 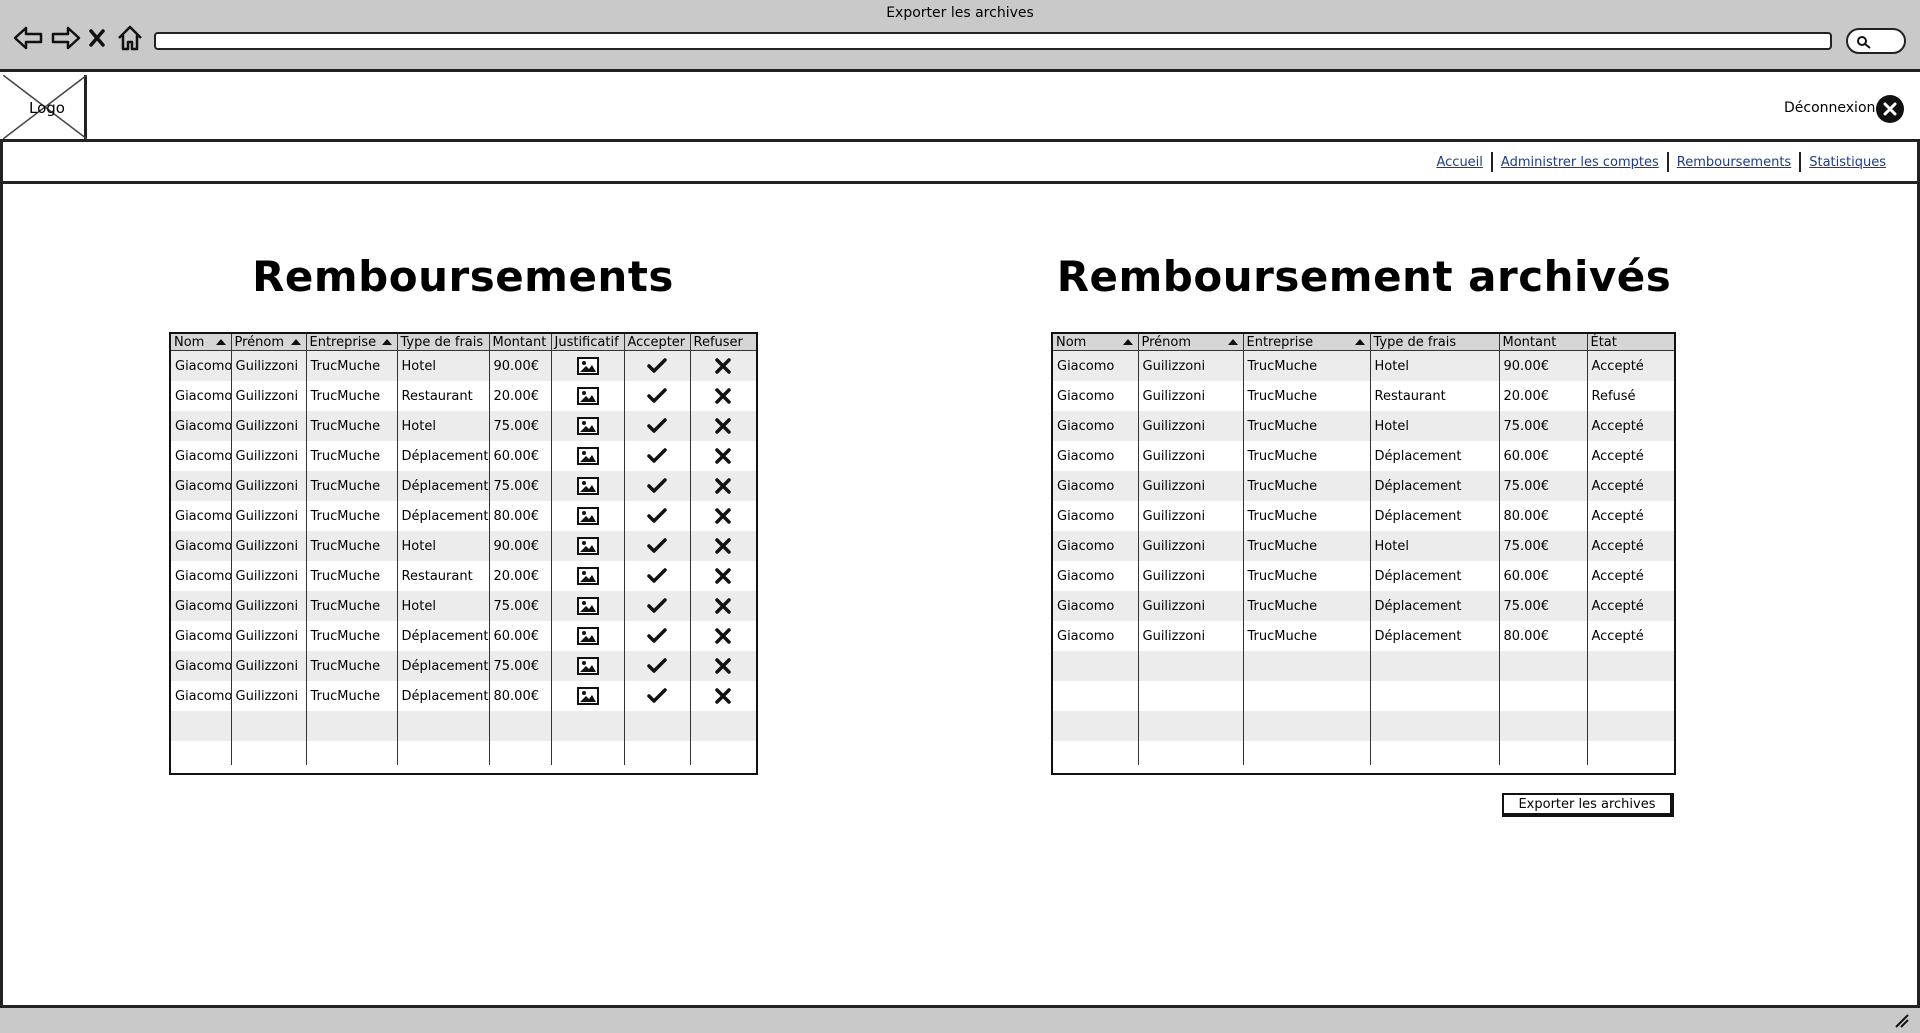 What do you see at coordinates (1876, 41) in the screenshot?
I see `search-field` at bounding box center [1876, 41].